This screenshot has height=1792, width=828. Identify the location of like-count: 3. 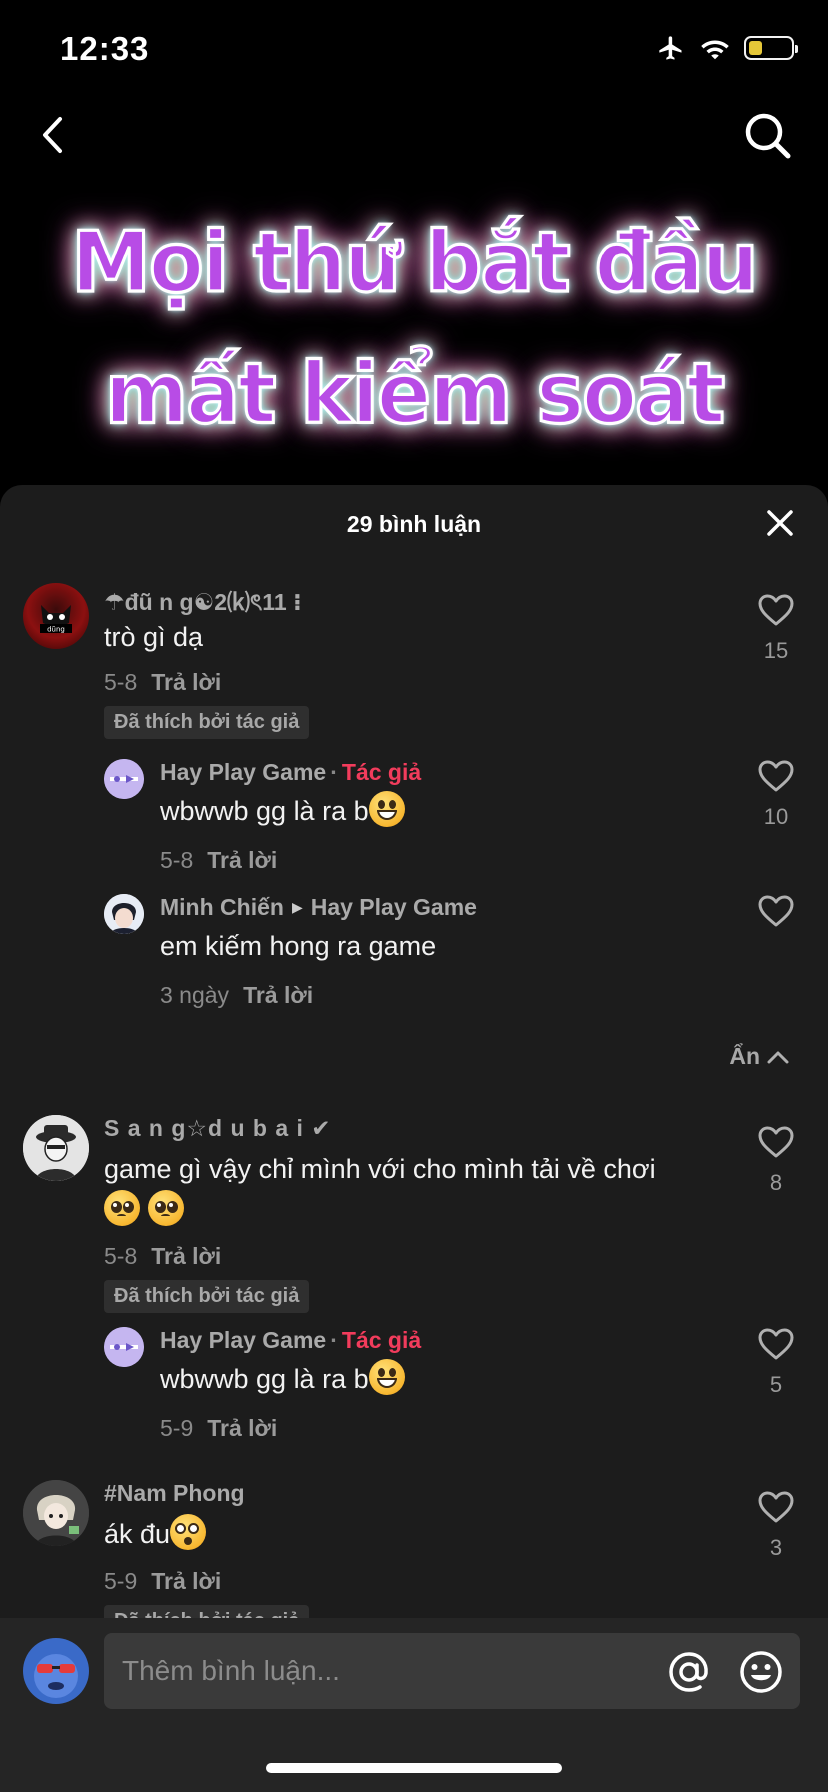
(776, 1547).